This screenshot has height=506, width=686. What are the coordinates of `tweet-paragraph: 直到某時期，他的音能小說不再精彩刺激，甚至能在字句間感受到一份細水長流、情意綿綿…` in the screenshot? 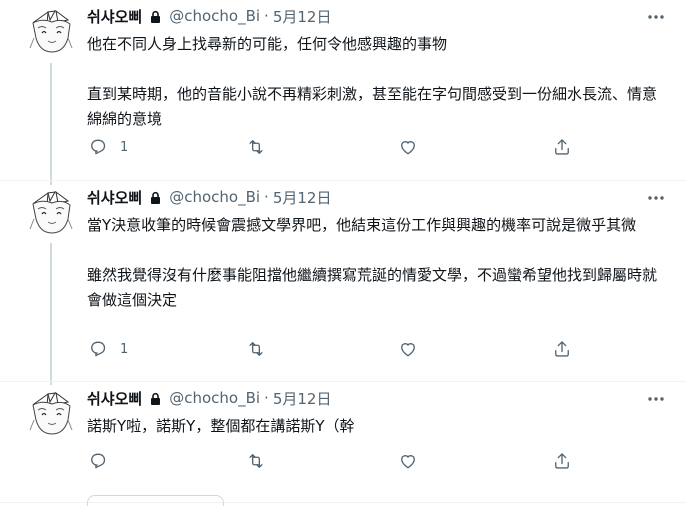 It's located at (372, 106).